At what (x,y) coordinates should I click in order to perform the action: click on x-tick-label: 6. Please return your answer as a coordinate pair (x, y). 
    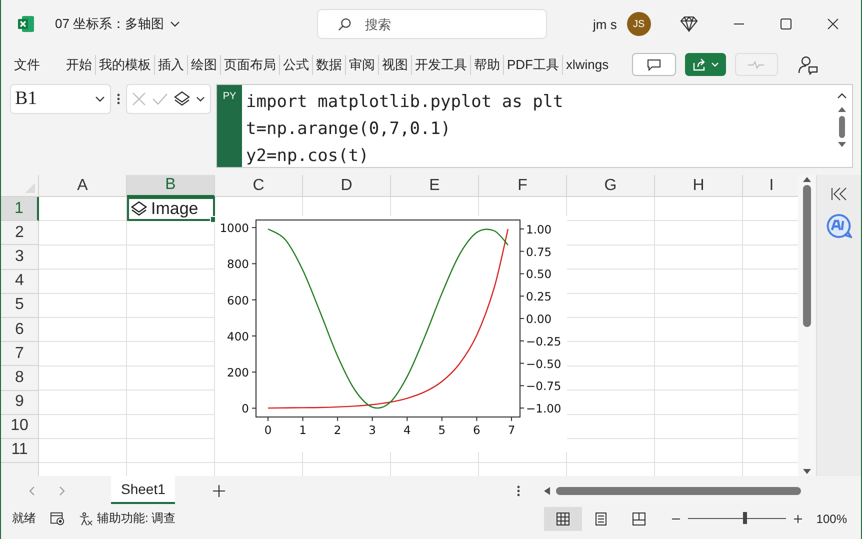
    Looking at the image, I should click on (476, 430).